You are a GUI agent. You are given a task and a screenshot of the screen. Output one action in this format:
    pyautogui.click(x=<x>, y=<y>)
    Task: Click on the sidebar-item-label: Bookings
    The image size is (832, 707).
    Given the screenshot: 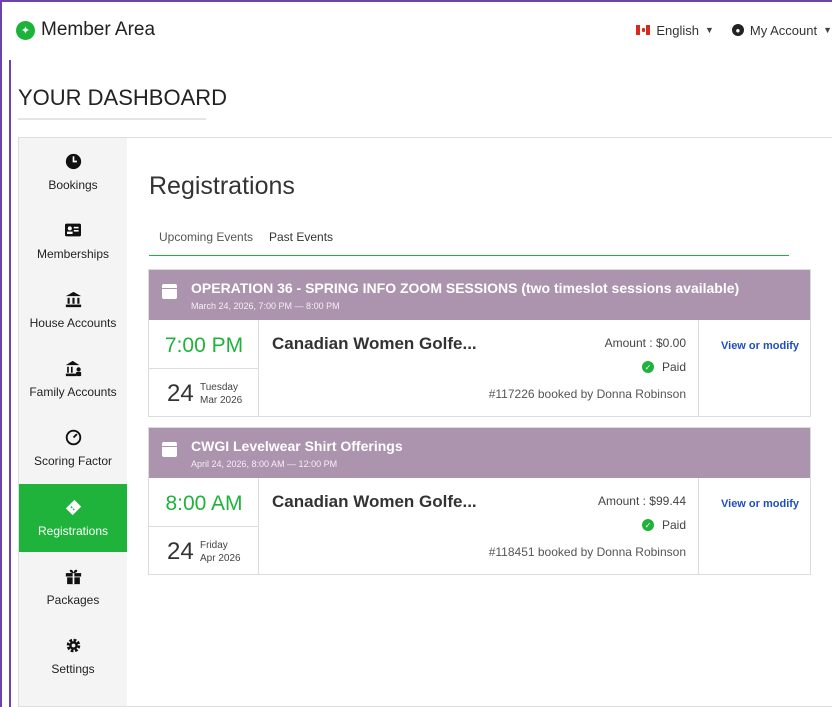 What is the action you would take?
    pyautogui.click(x=73, y=184)
    